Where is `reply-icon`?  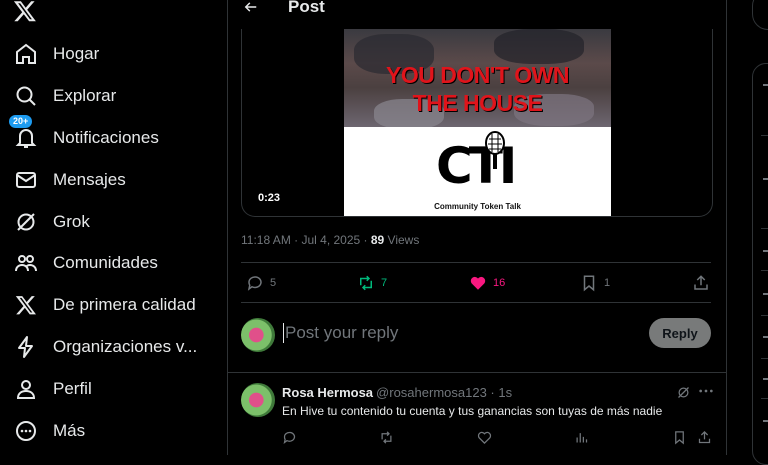
reply-icon is located at coordinates (255, 283).